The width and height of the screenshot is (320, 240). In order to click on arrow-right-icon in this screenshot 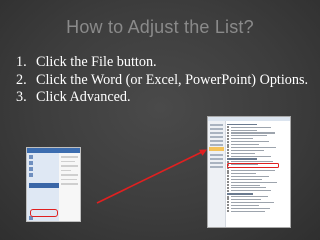, I will do `click(151, 176)`.